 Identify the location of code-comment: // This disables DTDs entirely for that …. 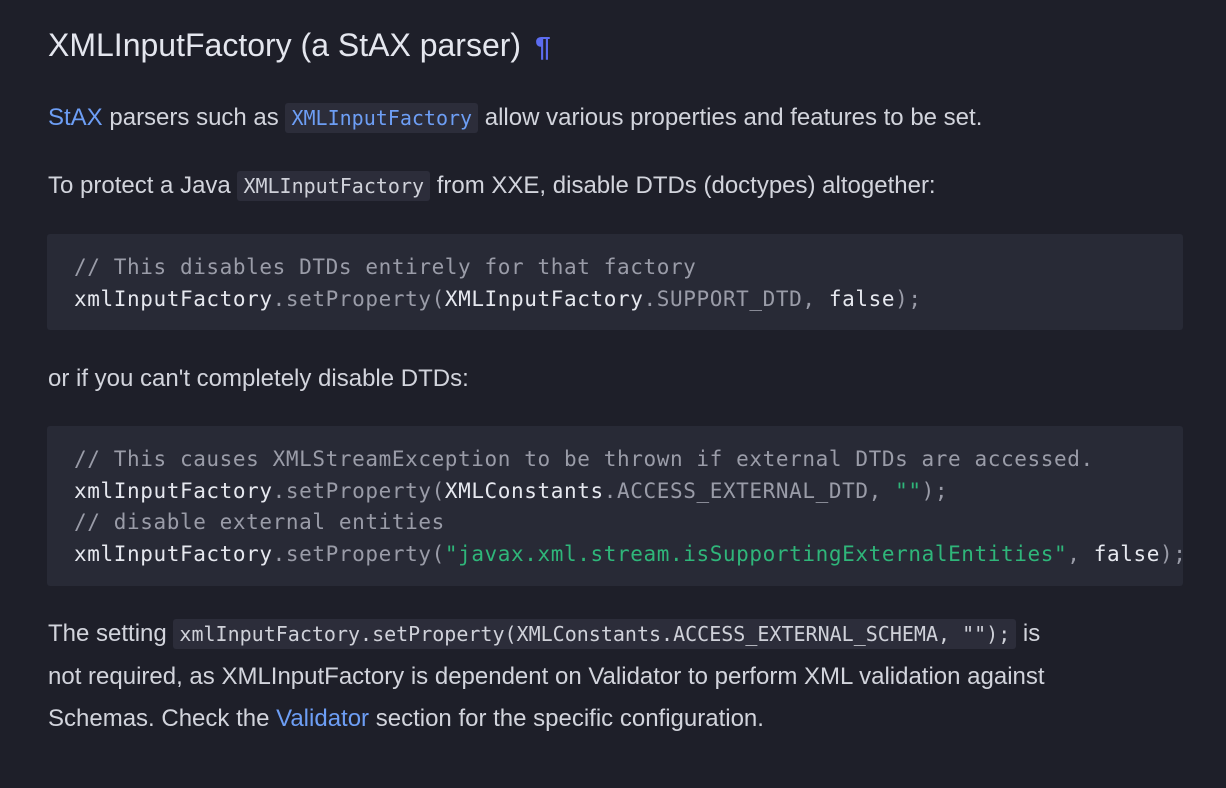
(385, 267).